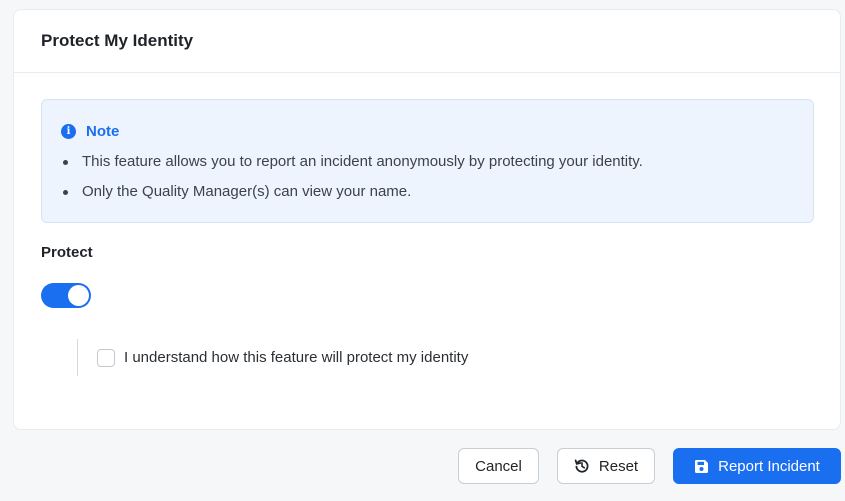  I want to click on note-header: i Note, so click(427, 131).